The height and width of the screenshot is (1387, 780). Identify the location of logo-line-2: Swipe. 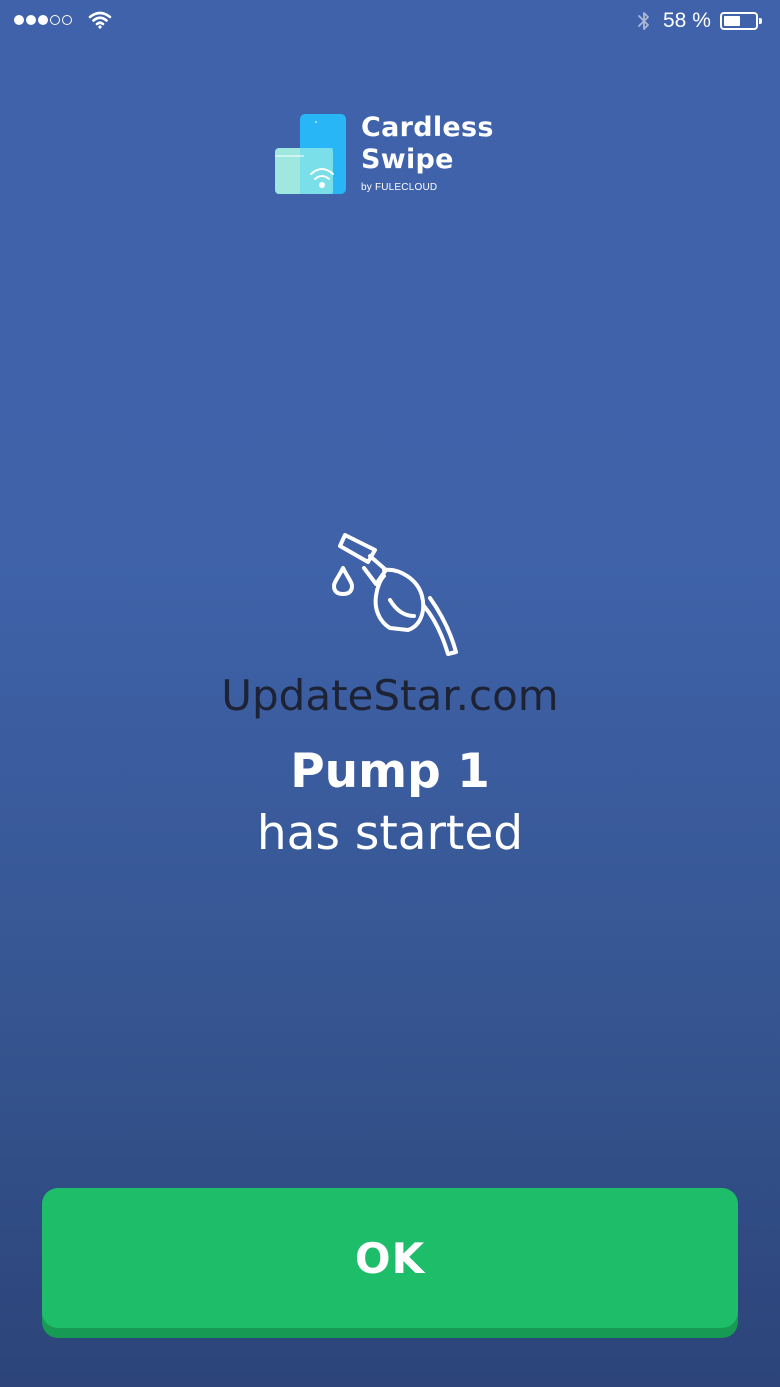
(407, 159).